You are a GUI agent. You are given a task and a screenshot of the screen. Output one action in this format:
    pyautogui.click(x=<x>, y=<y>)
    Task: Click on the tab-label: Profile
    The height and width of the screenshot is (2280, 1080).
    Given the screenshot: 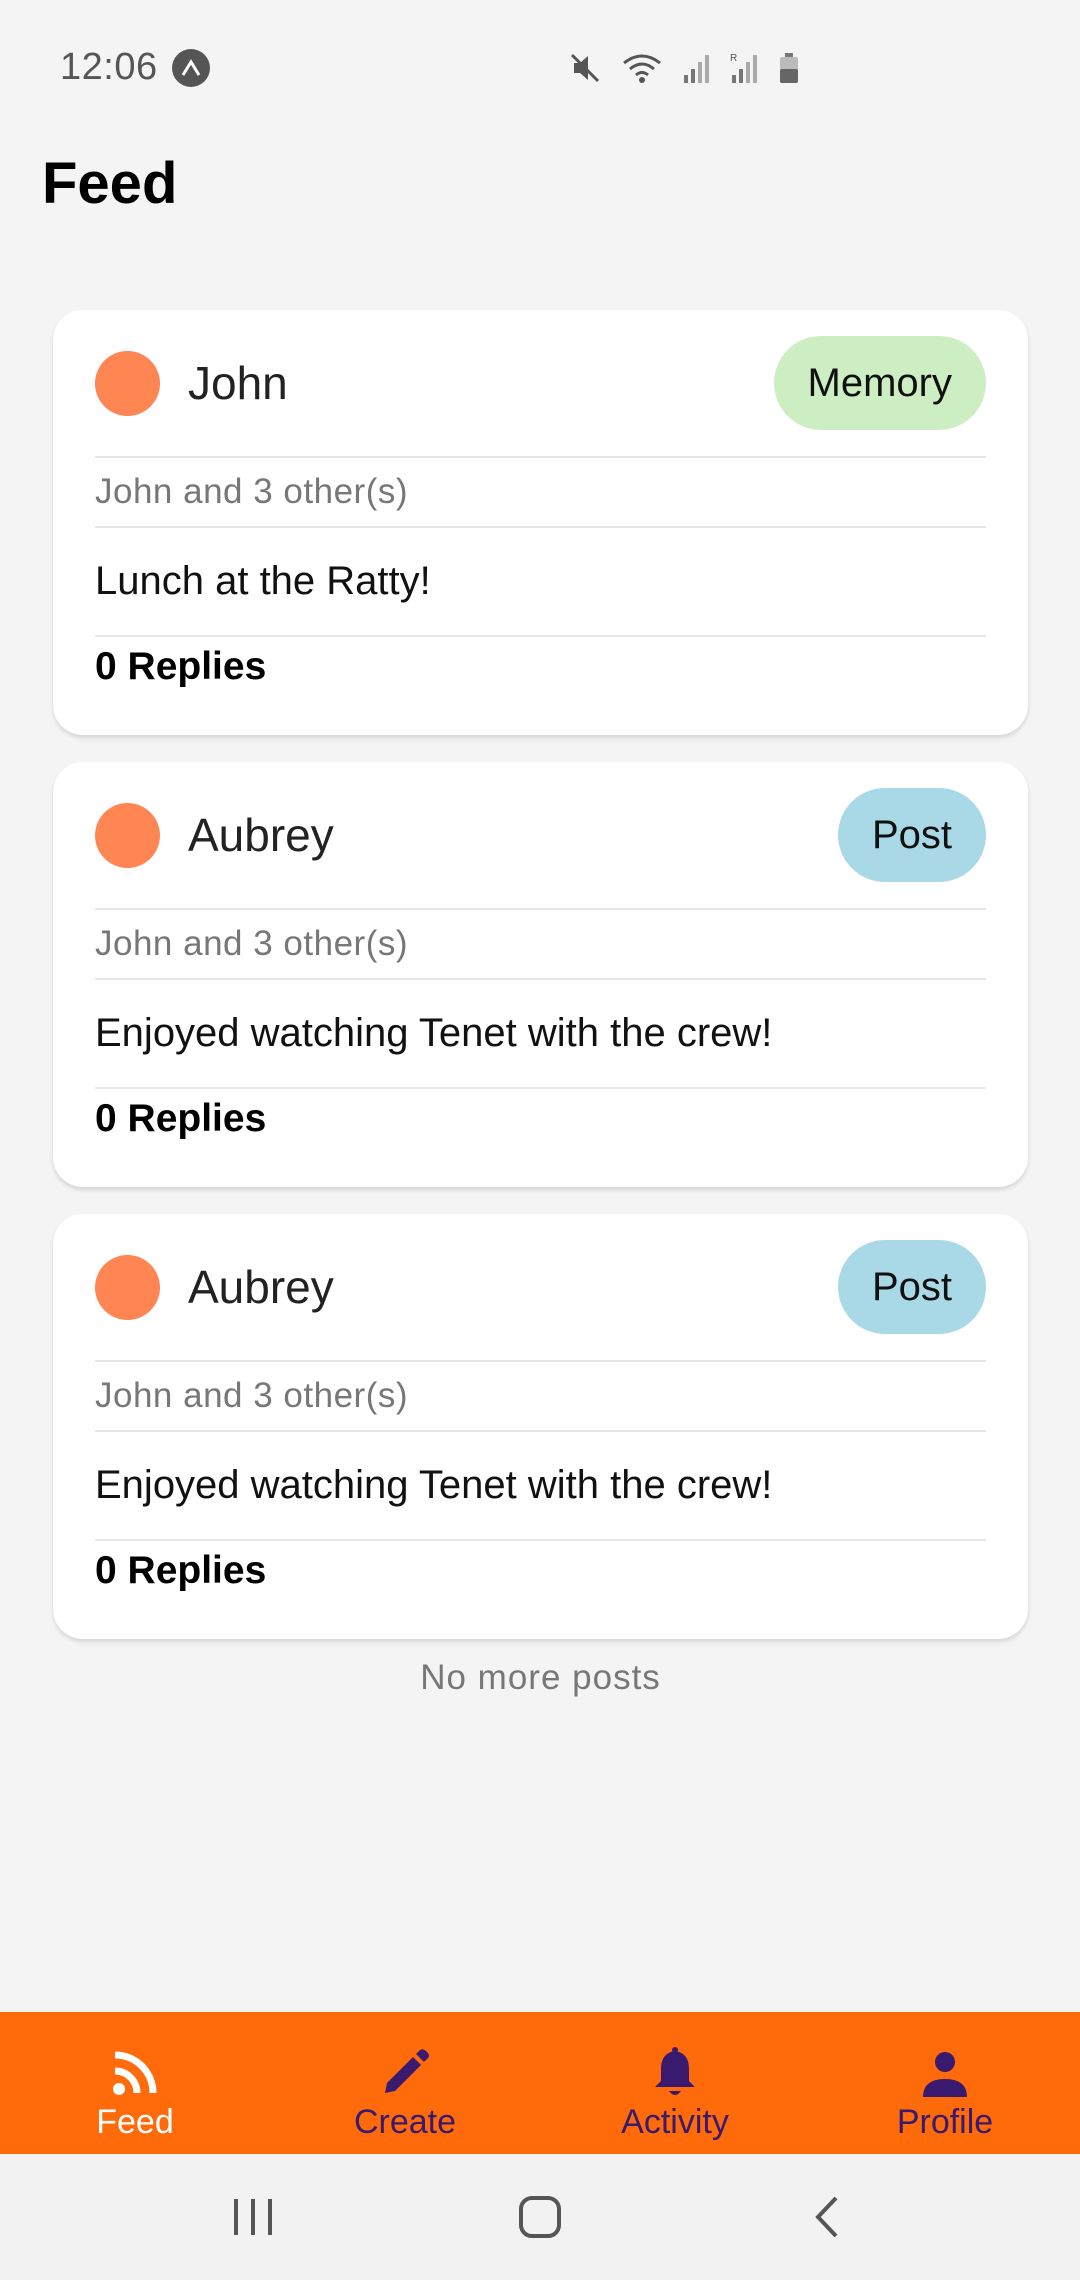 What is the action you would take?
    pyautogui.click(x=945, y=2122)
    